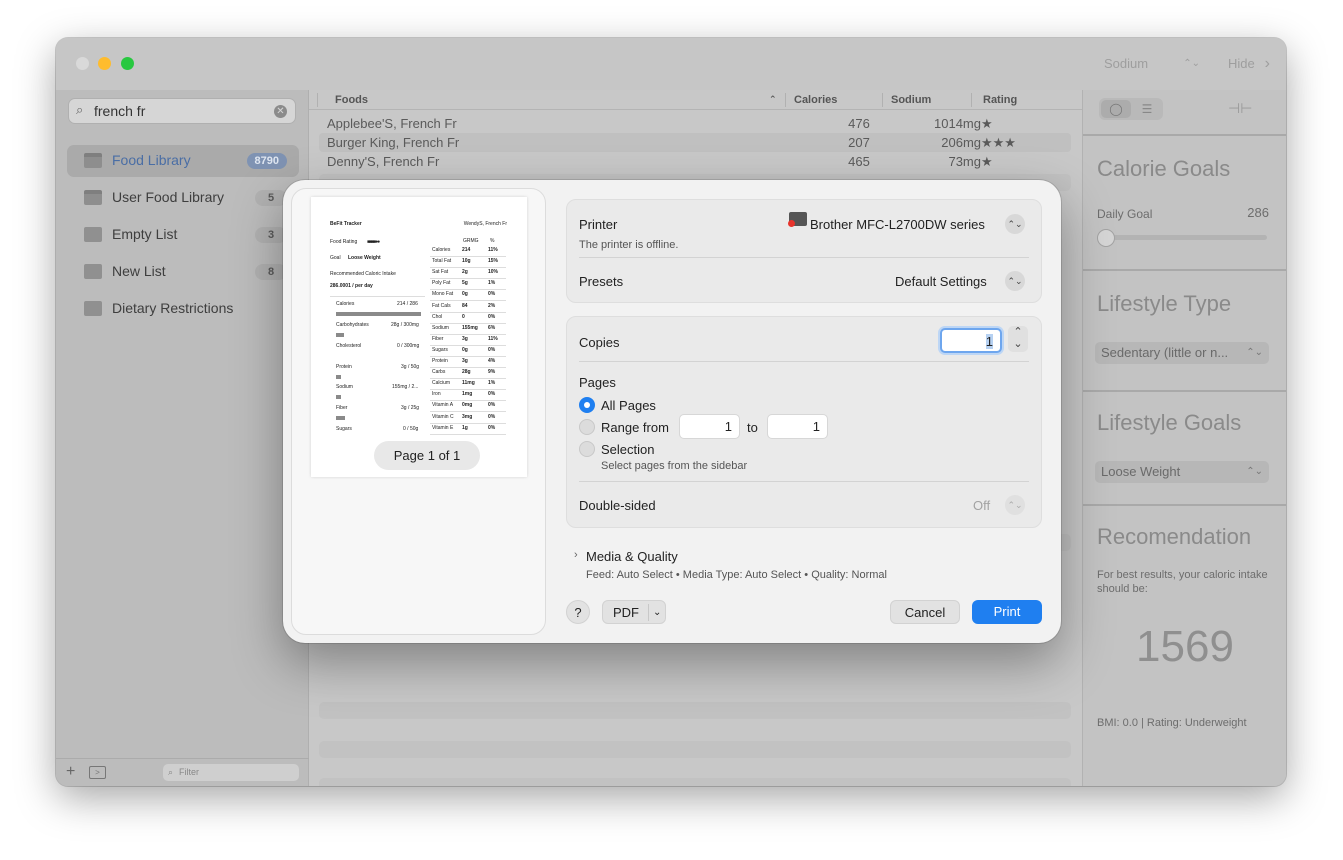 This screenshot has height=860, width=1343. I want to click on all-pages-label: All Pages, so click(628, 405).